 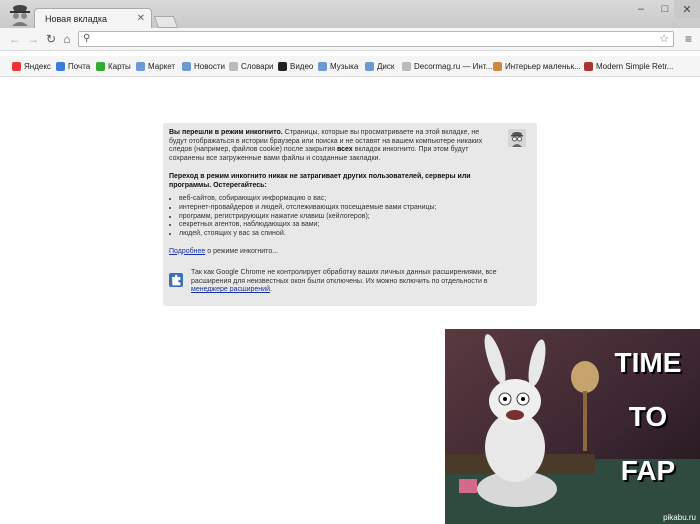 What do you see at coordinates (369, 66) in the screenshot?
I see `disk-icon` at bounding box center [369, 66].